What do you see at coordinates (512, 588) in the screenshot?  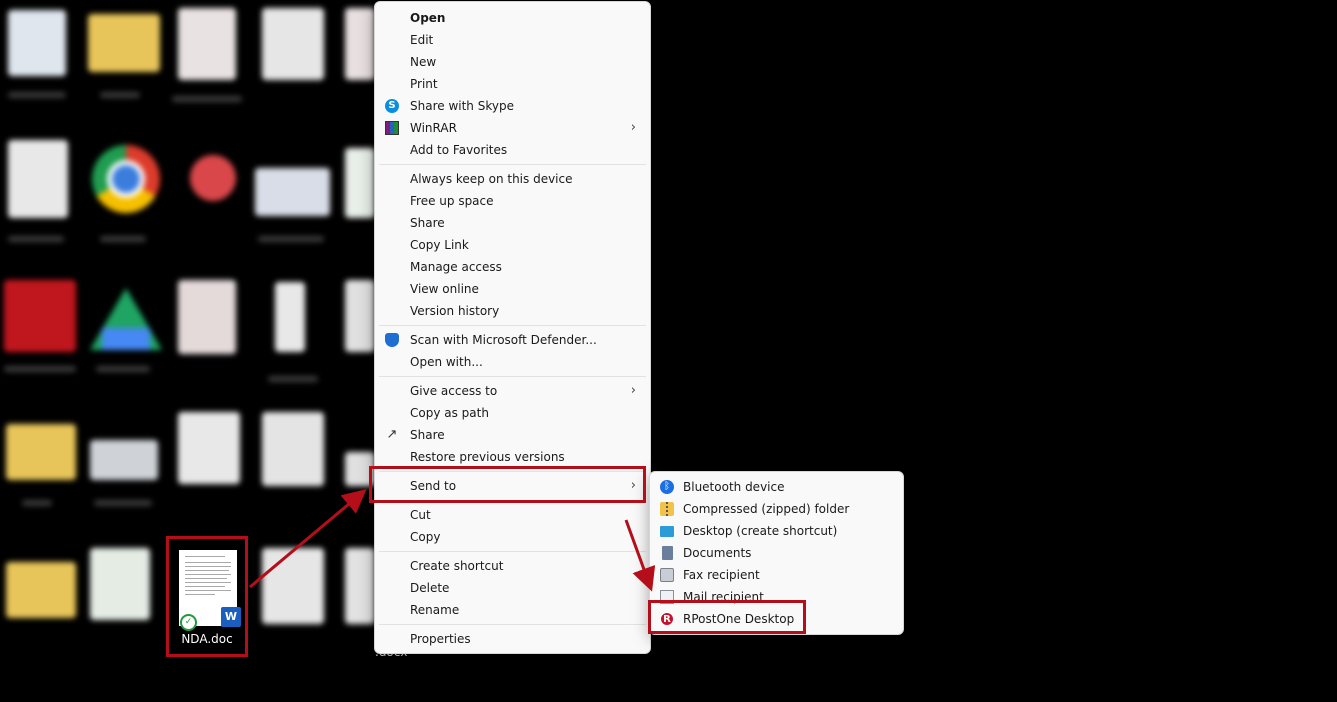 I see `menu-item-delete: Delete` at bounding box center [512, 588].